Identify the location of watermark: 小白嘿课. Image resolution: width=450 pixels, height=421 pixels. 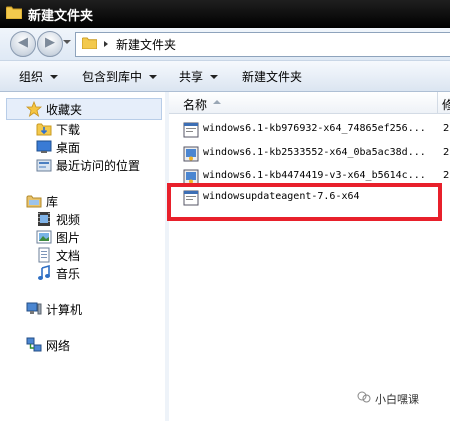
(388, 399).